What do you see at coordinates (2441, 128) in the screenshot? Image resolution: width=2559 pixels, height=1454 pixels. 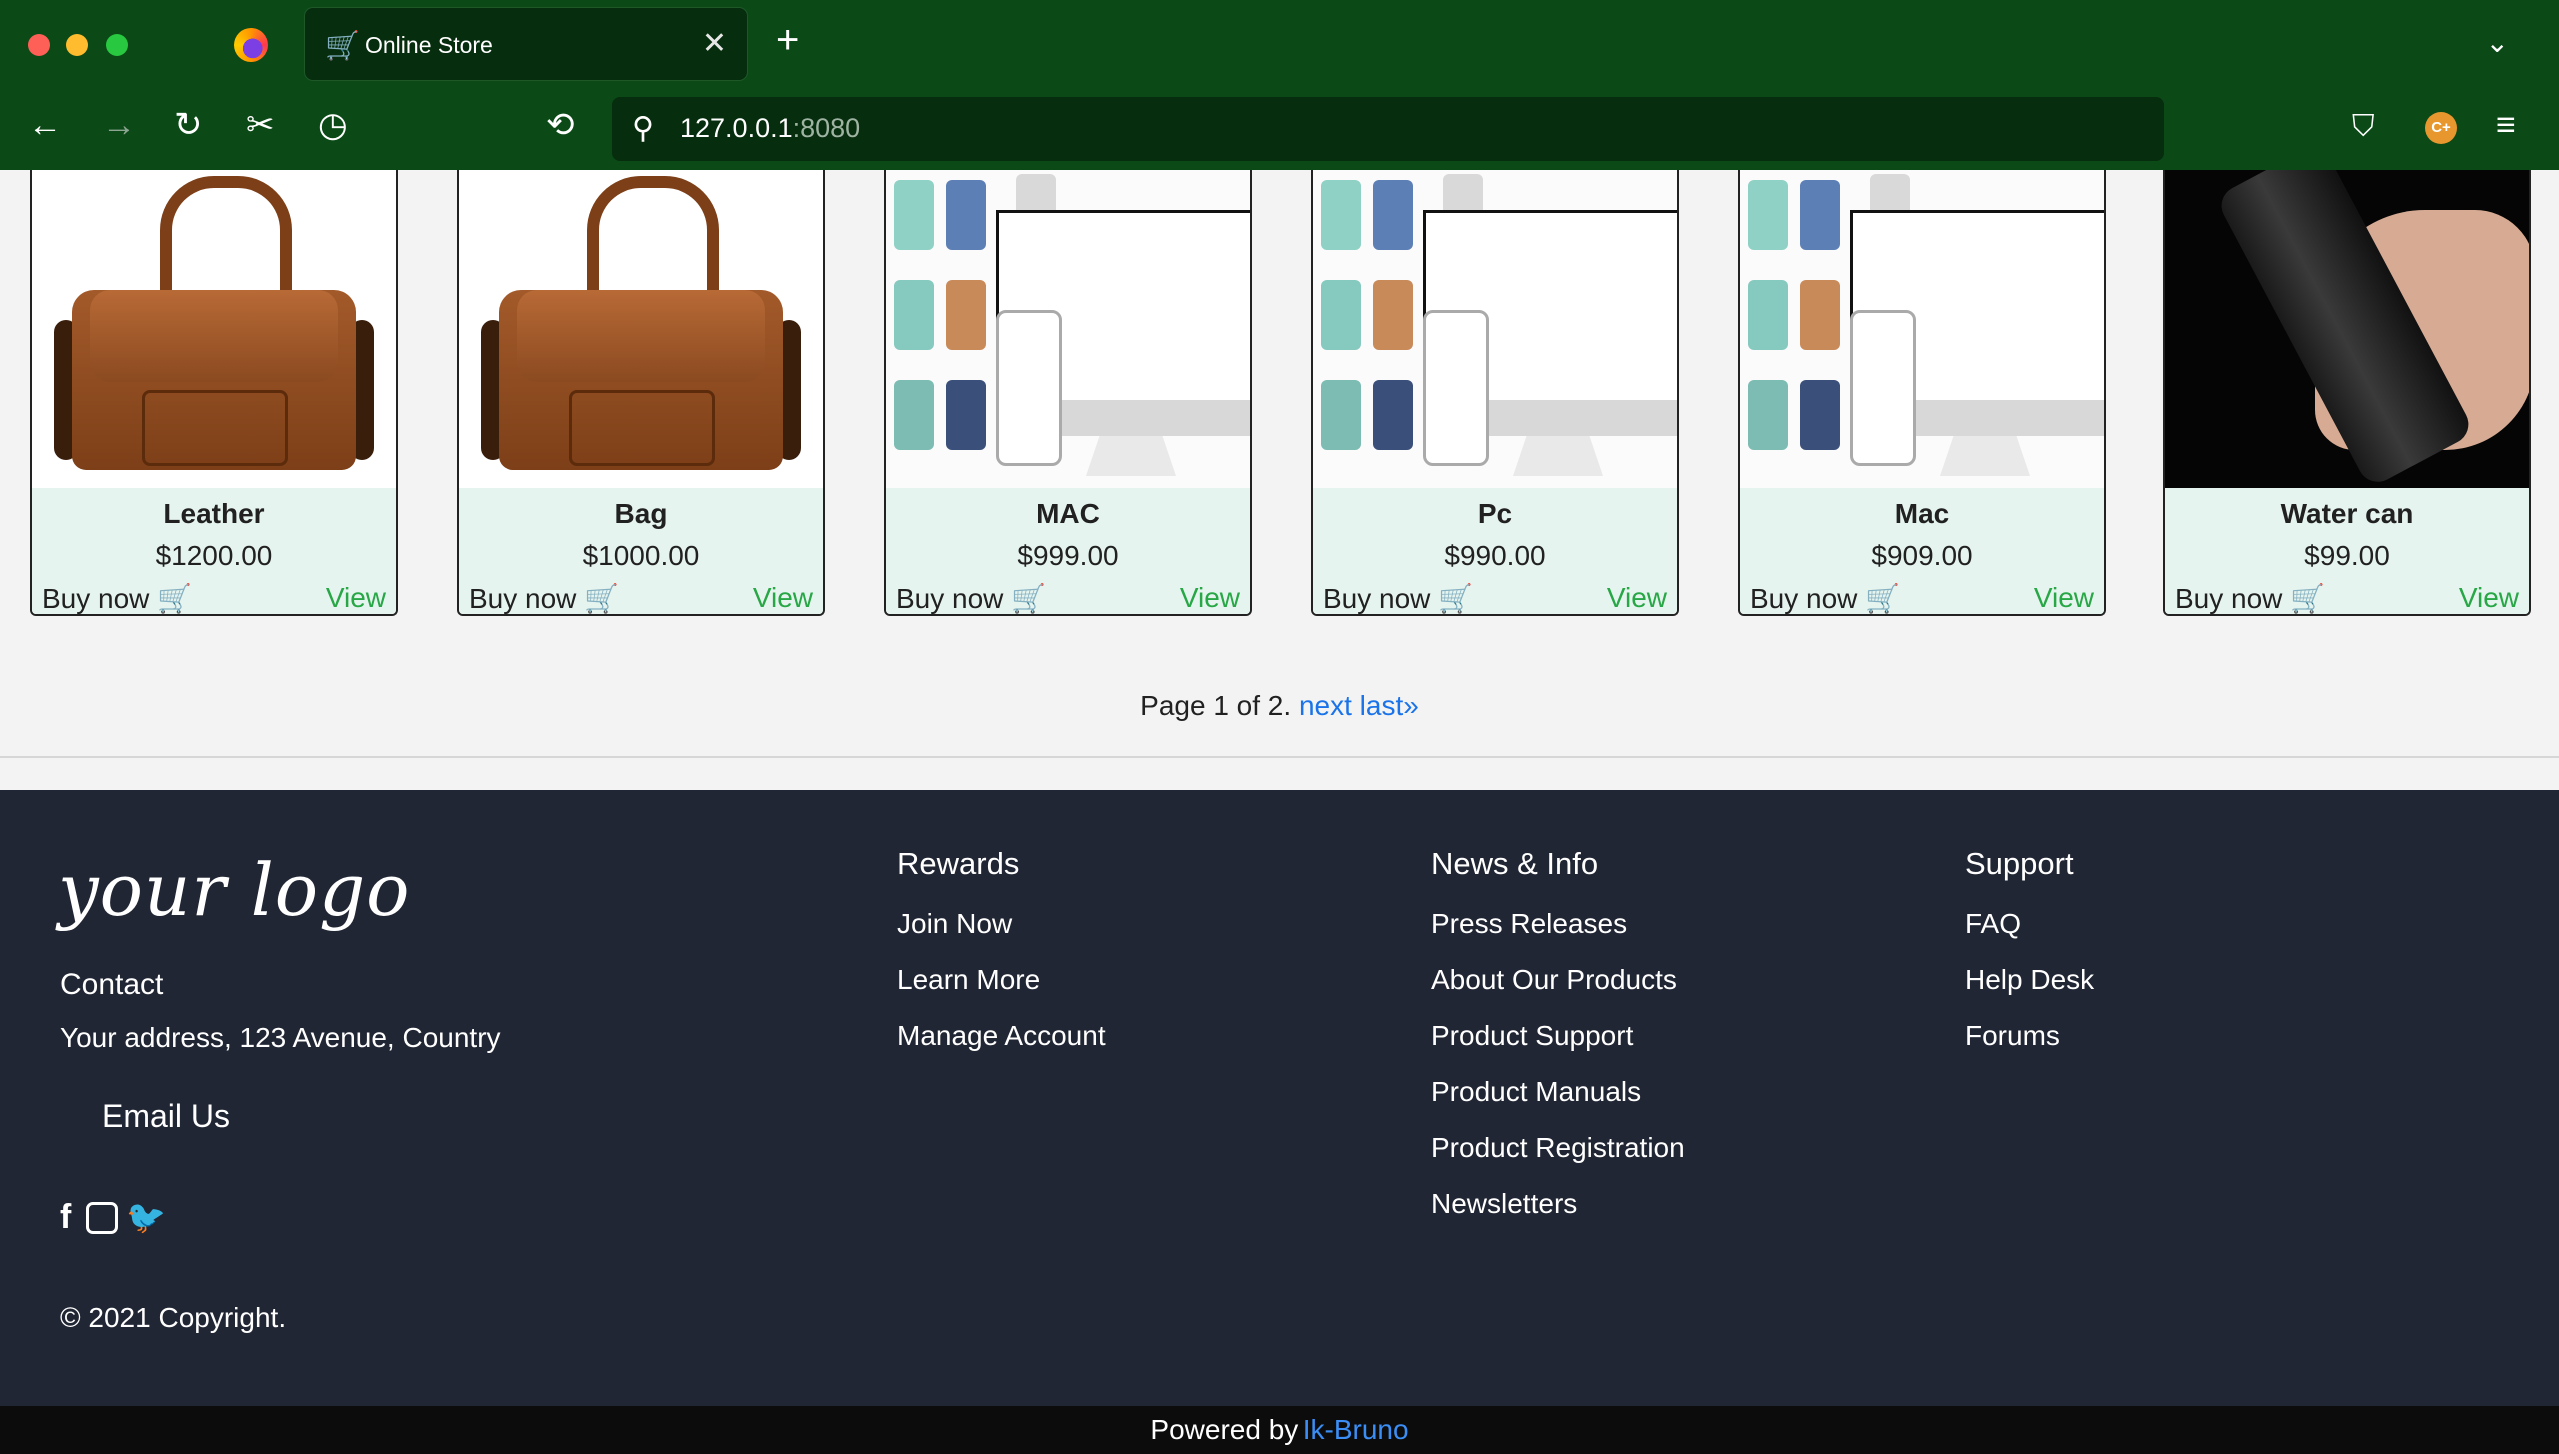 I see `account-avatar: C+` at bounding box center [2441, 128].